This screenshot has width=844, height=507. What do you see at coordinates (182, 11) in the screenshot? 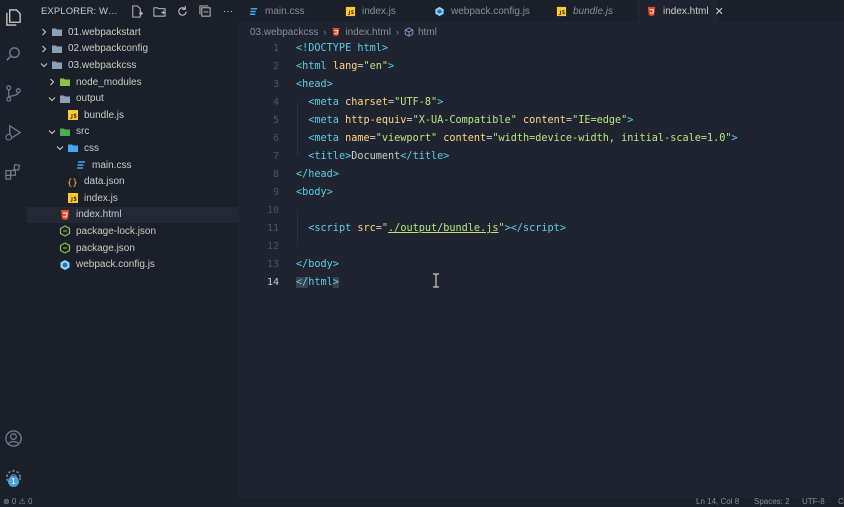
I see `refresh-icon` at bounding box center [182, 11].